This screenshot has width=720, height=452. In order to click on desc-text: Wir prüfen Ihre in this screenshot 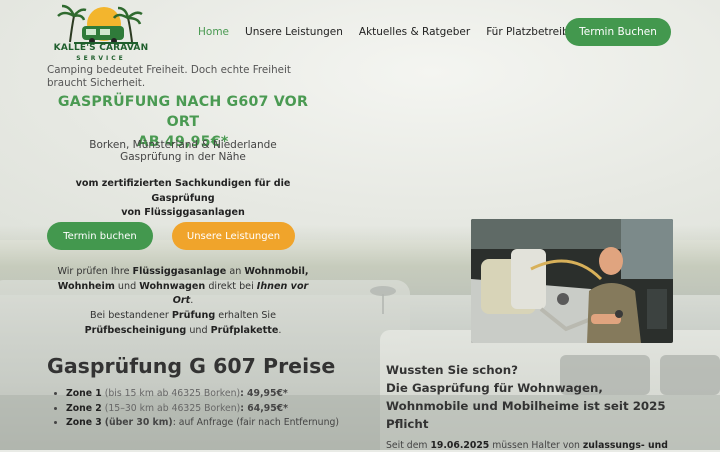, I will do `click(95, 271)`.